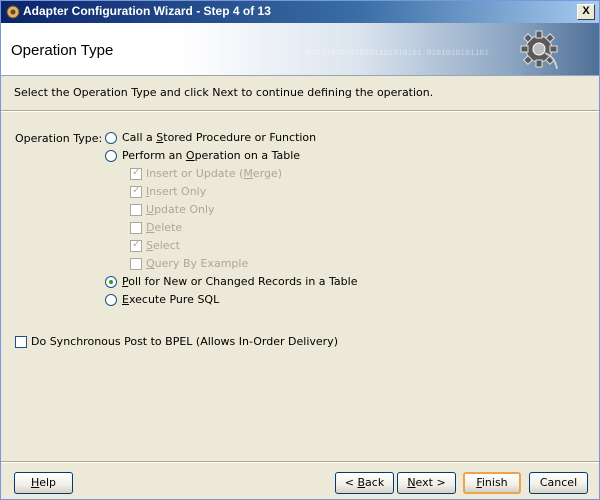  What do you see at coordinates (111, 282) in the screenshot?
I see `radio-poll-for-changed-records` at bounding box center [111, 282].